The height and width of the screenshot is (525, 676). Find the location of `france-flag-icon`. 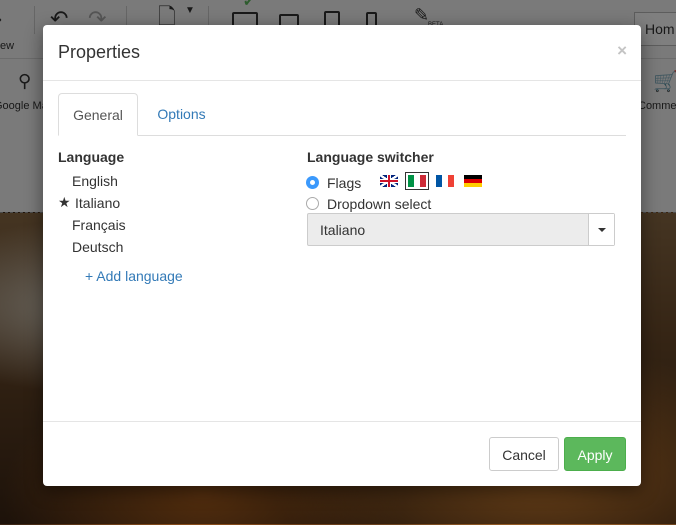

france-flag-icon is located at coordinates (445, 181).